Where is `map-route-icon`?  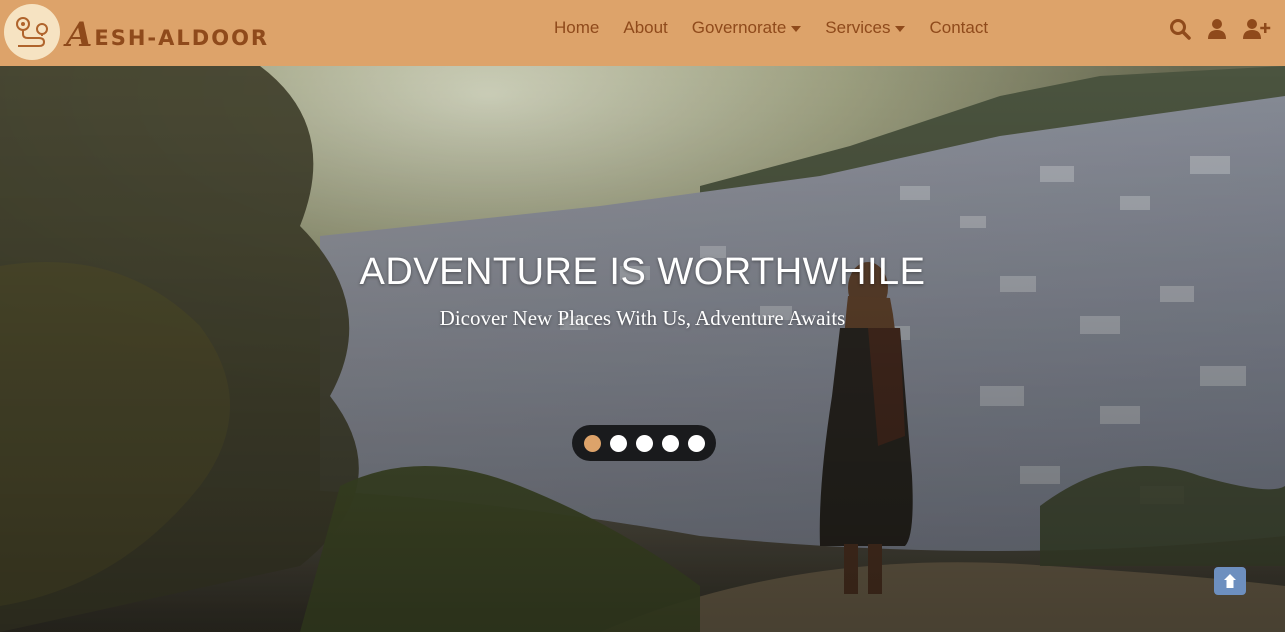
map-route-icon is located at coordinates (32, 32).